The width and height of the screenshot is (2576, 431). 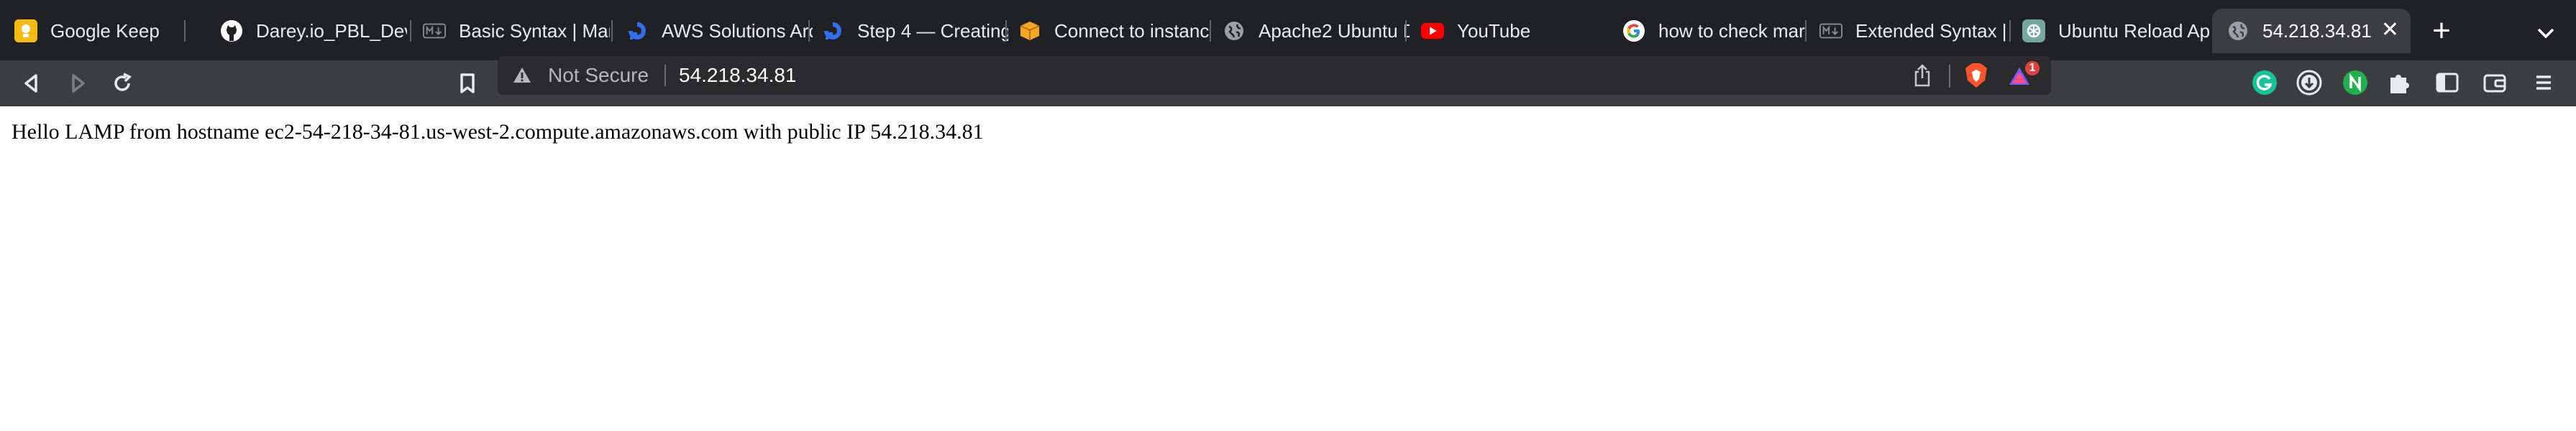 I want to click on brave-shields-icon, so click(x=1976, y=75).